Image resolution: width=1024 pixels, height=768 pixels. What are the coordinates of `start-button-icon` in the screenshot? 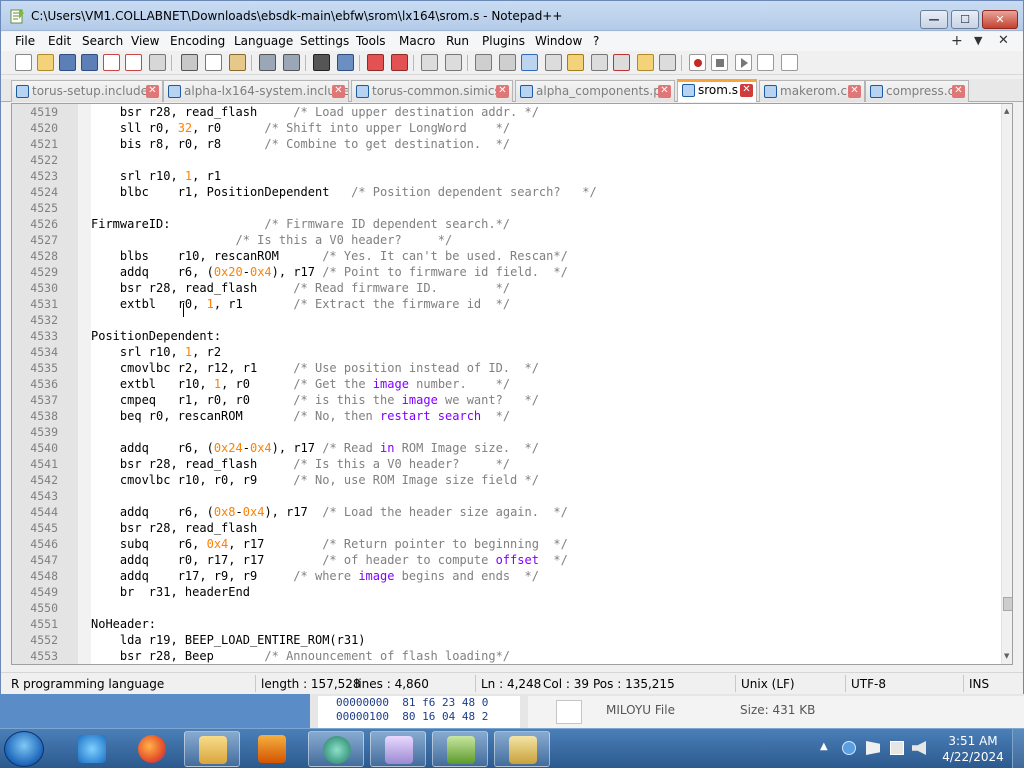 It's located at (24, 749).